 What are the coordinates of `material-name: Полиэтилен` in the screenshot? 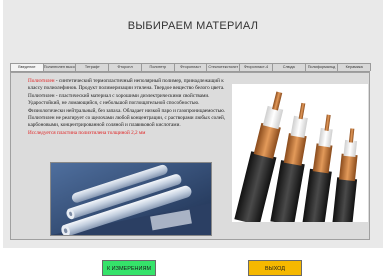 It's located at (41, 81).